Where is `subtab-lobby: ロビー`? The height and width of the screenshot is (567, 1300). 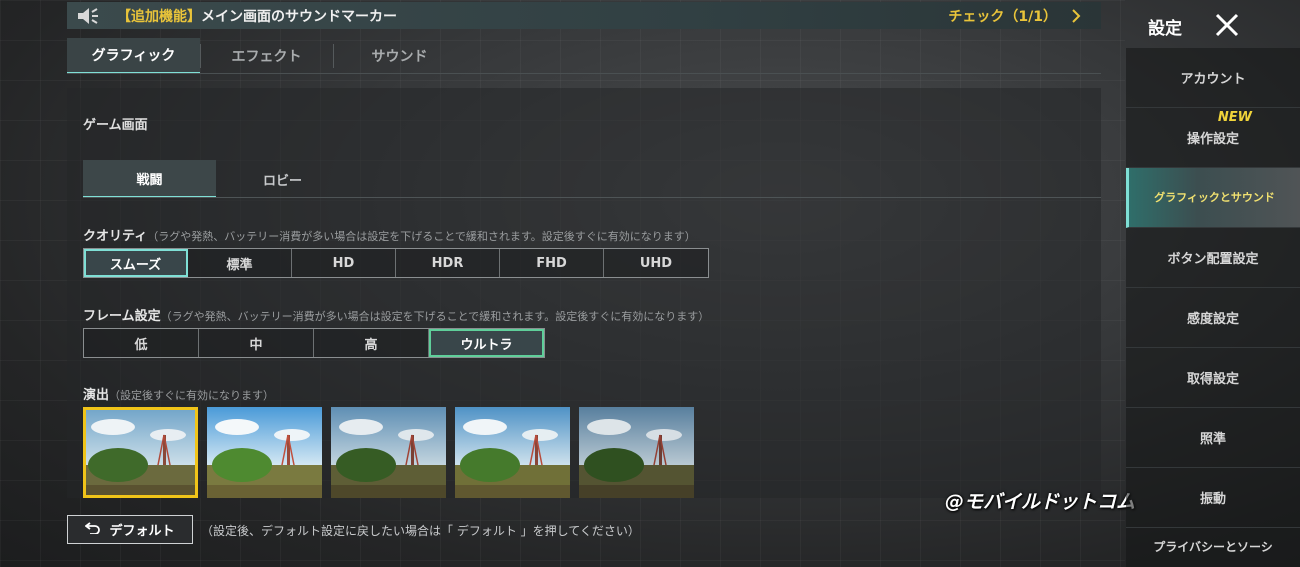
subtab-lobby: ロビー is located at coordinates (282, 179).